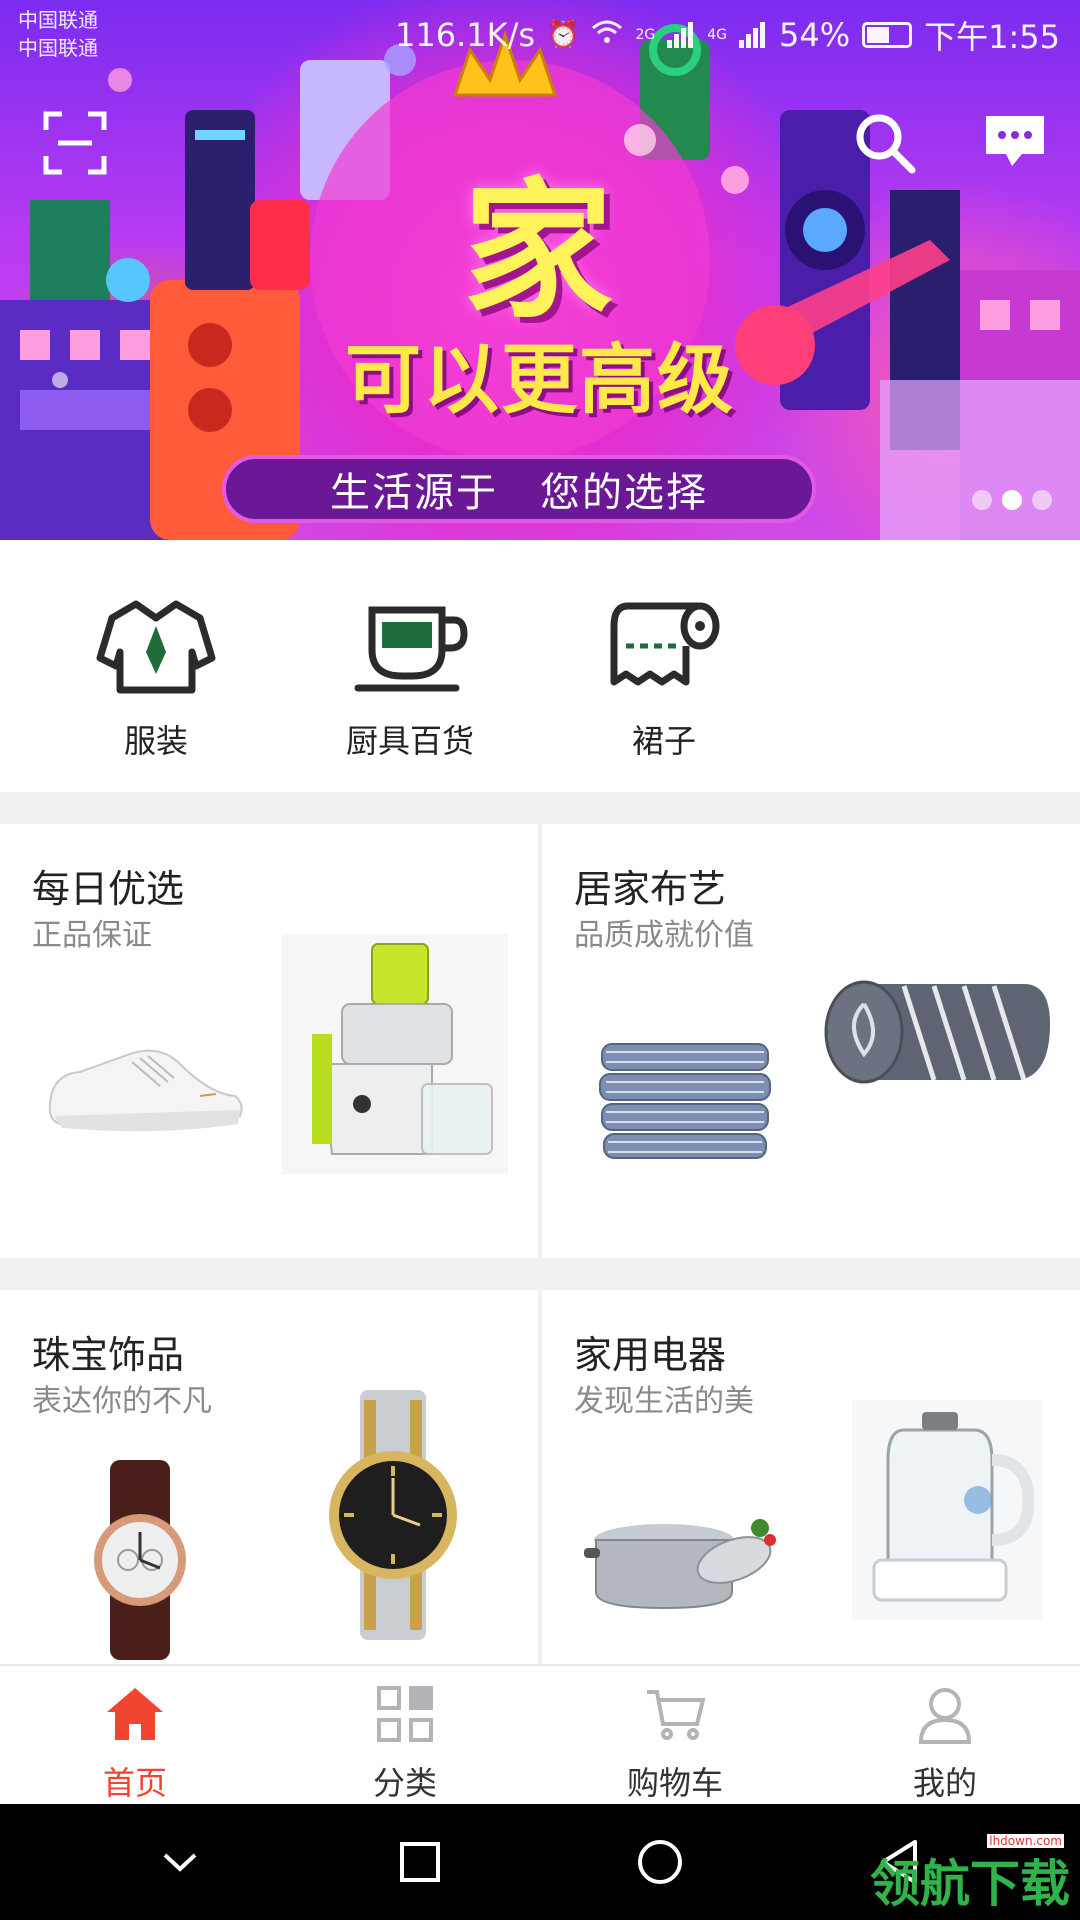  I want to click on section-subtitle: 发现生活的美, so click(664, 1401).